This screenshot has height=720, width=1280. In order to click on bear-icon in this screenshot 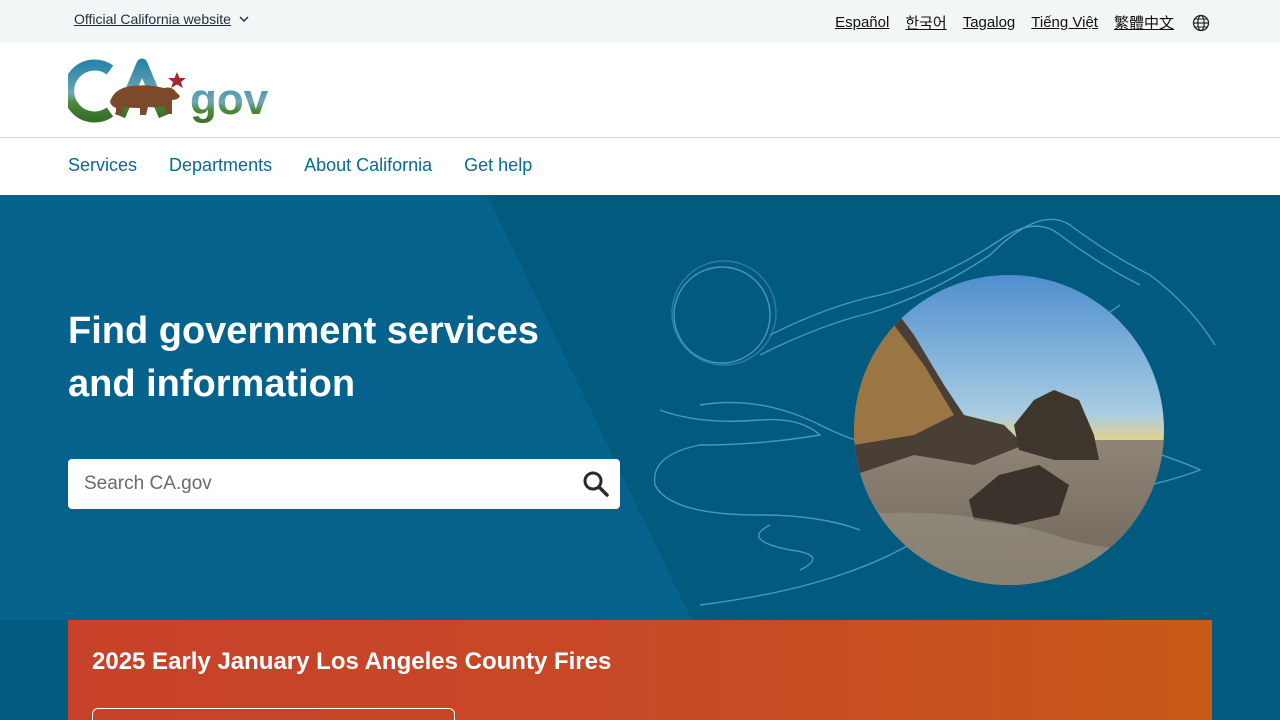, I will do `click(145, 100)`.